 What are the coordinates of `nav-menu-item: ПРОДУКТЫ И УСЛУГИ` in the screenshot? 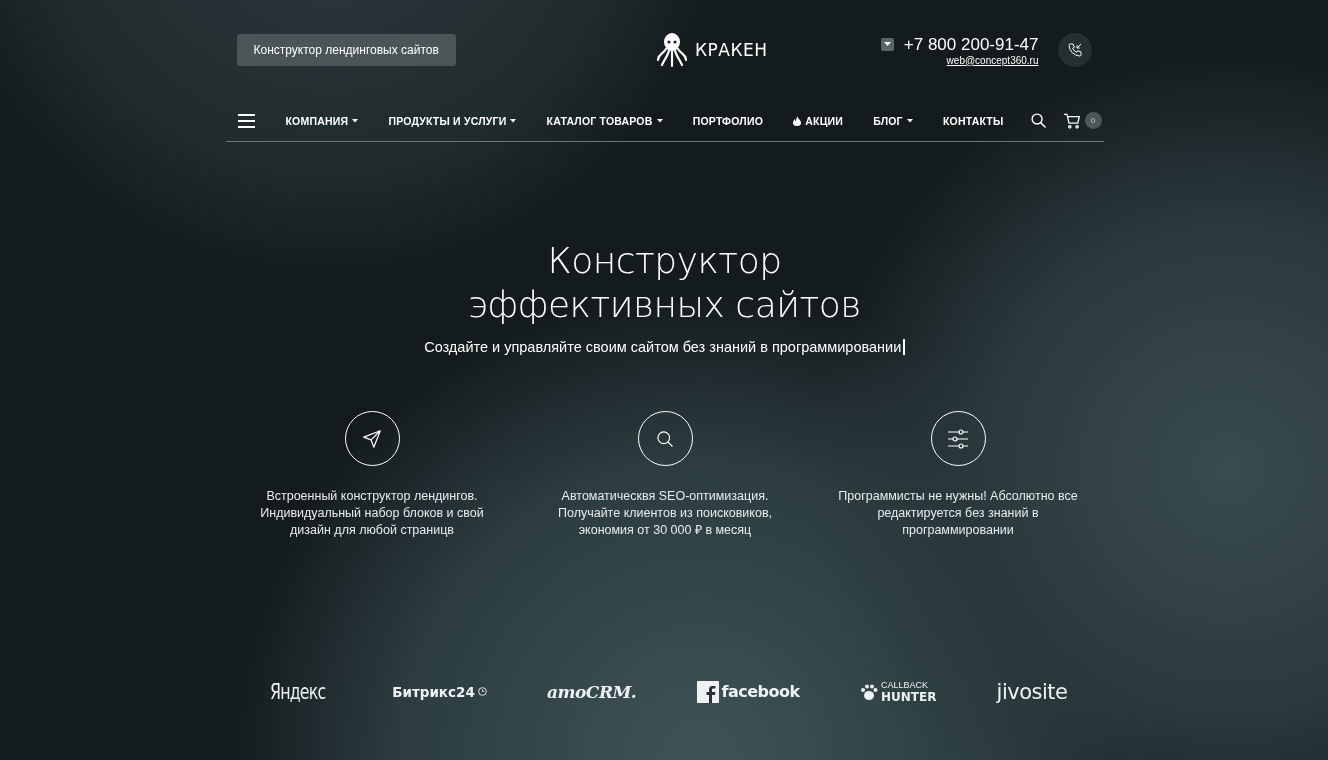 It's located at (452, 120).